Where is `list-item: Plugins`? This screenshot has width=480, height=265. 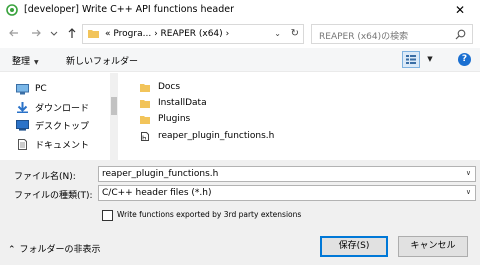
list-item: Plugins is located at coordinates (165, 119).